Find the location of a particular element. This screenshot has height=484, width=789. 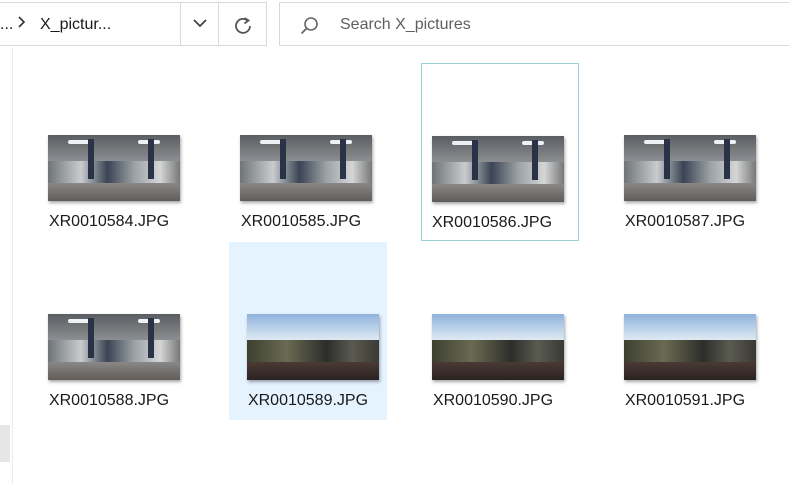

navigation-pane-edge is located at coordinates (6, 266).